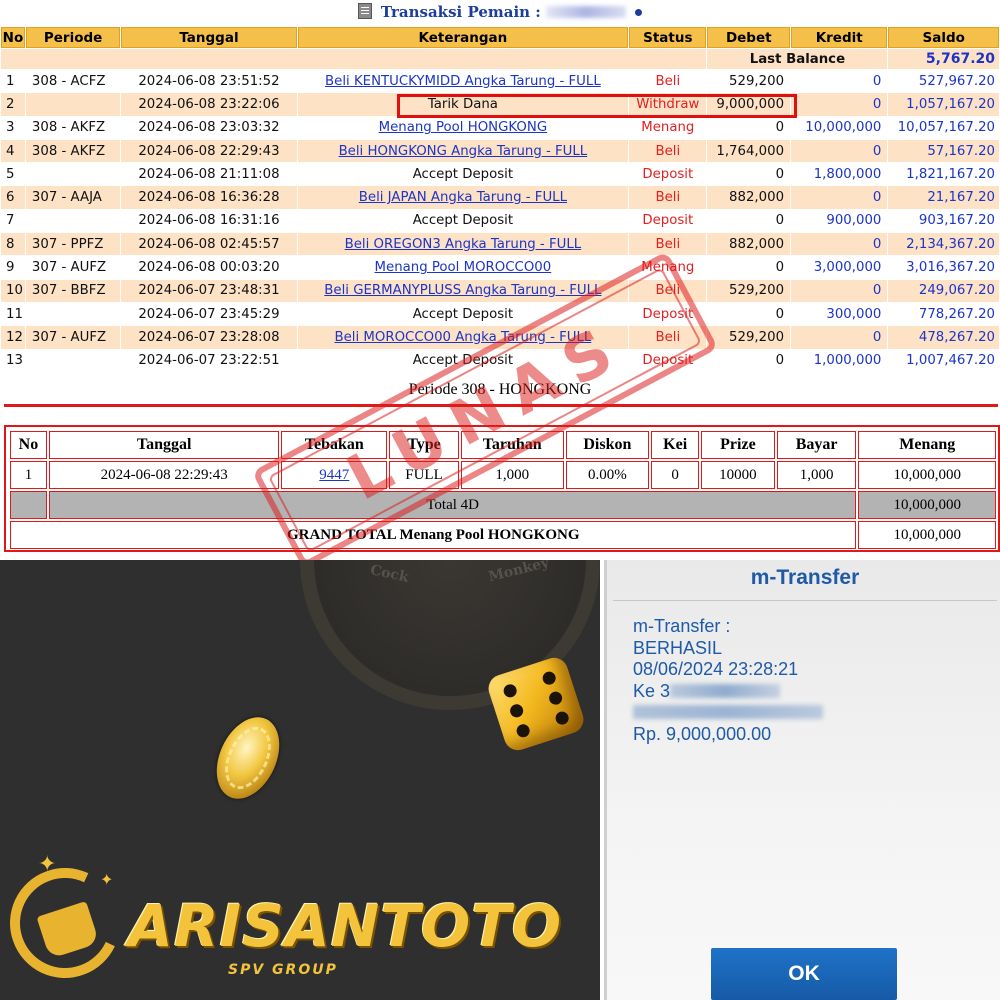 The height and width of the screenshot is (1000, 1000). Describe the element at coordinates (13, 290) in the screenshot. I see `cell-no: 10` at that location.